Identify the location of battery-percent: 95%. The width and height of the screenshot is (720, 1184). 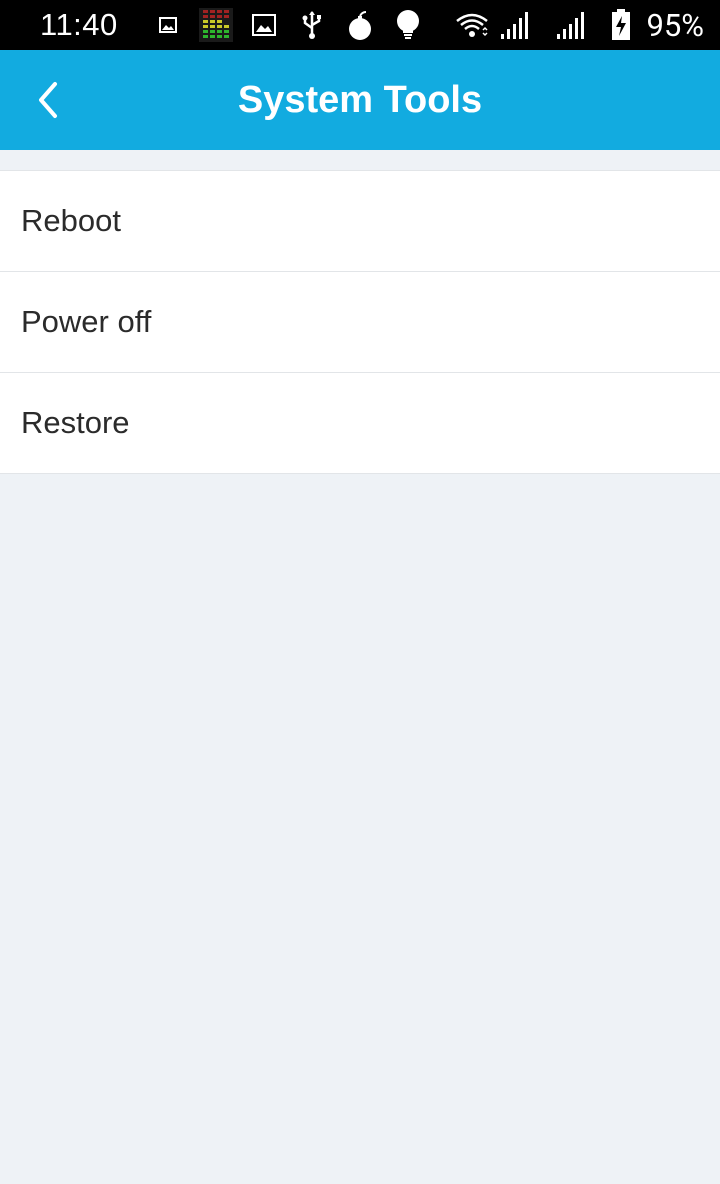
(675, 25).